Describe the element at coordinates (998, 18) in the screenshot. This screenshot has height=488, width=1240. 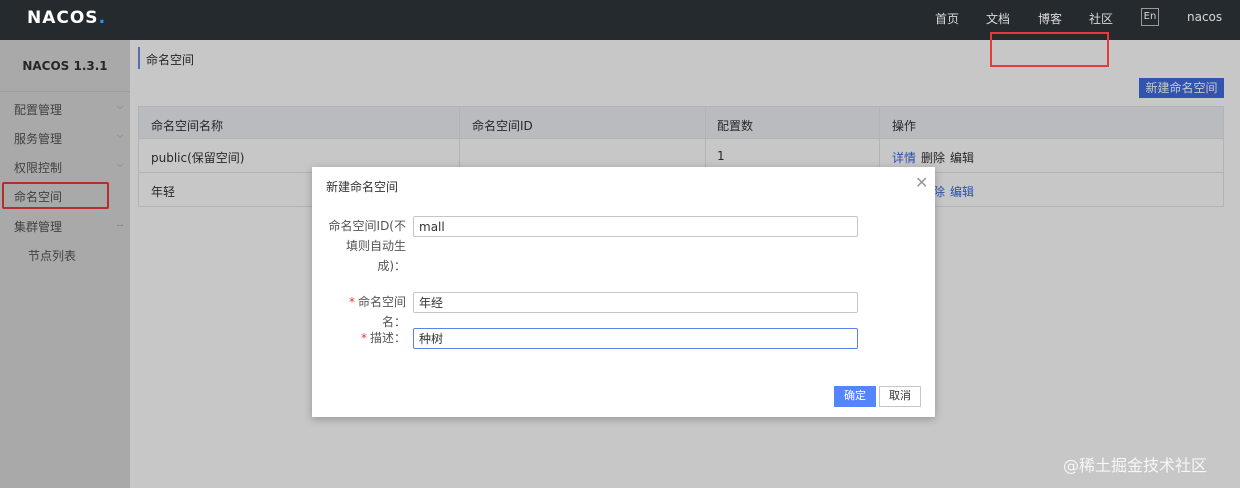
I see `nav-docs: 文档` at that location.